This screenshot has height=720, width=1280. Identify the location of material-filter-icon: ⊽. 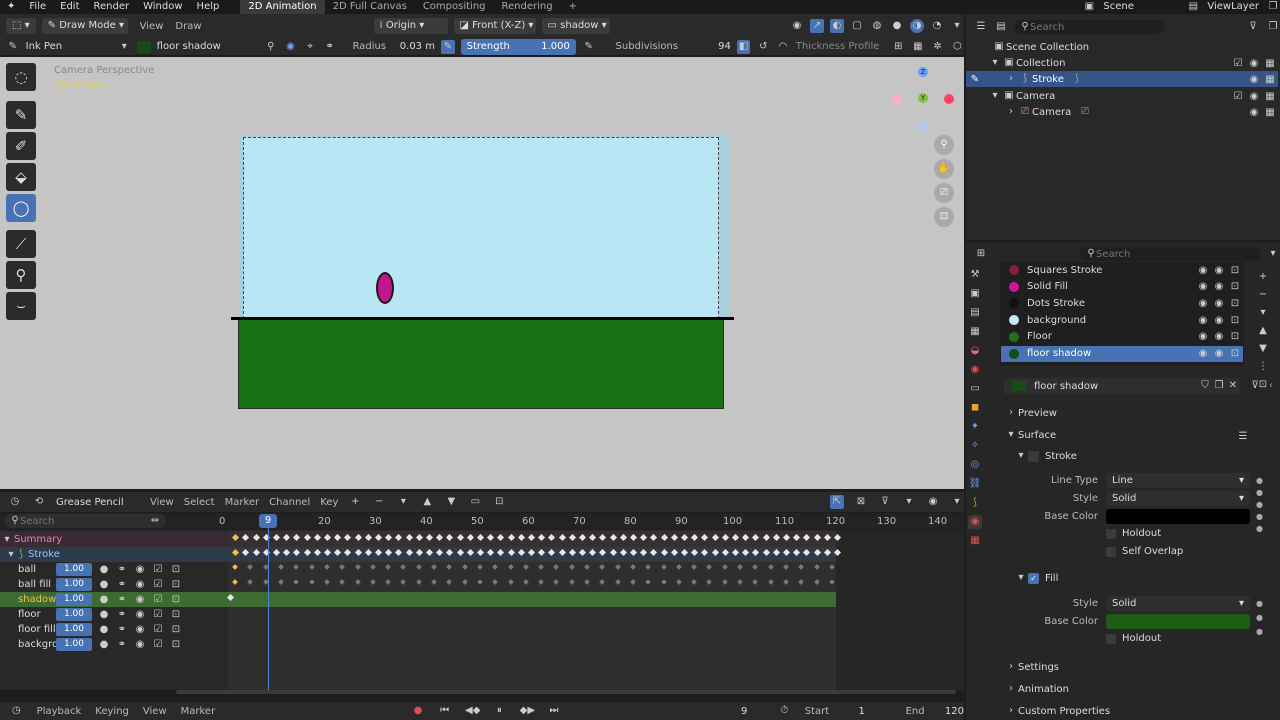
(1255, 386).